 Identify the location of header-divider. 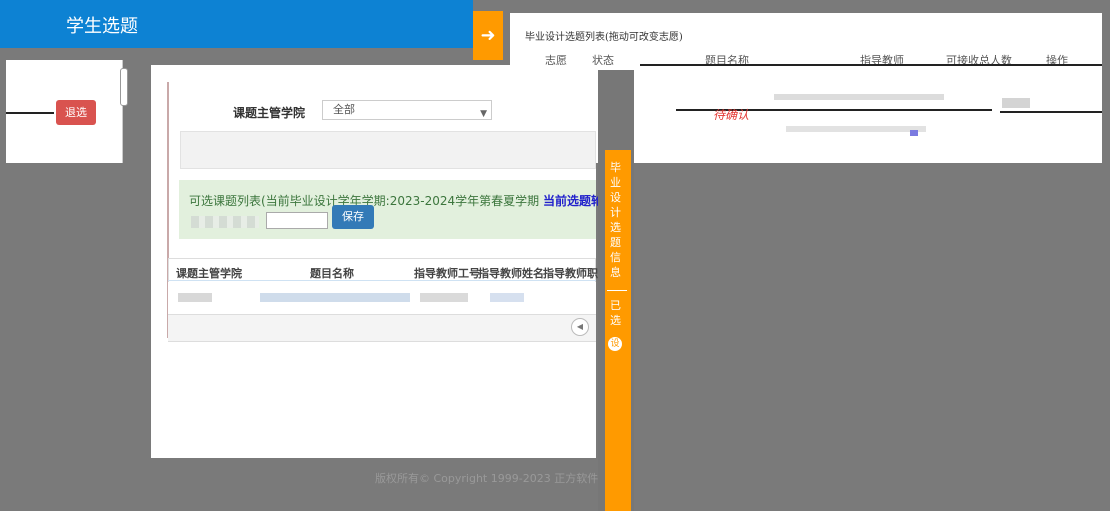
(871, 65).